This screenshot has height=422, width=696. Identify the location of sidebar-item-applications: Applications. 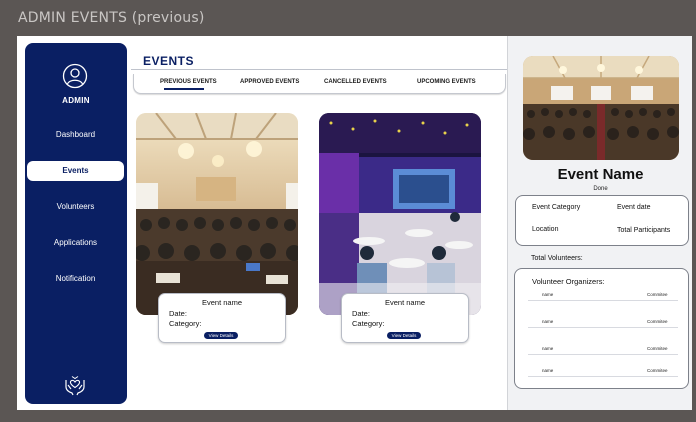
(75, 243).